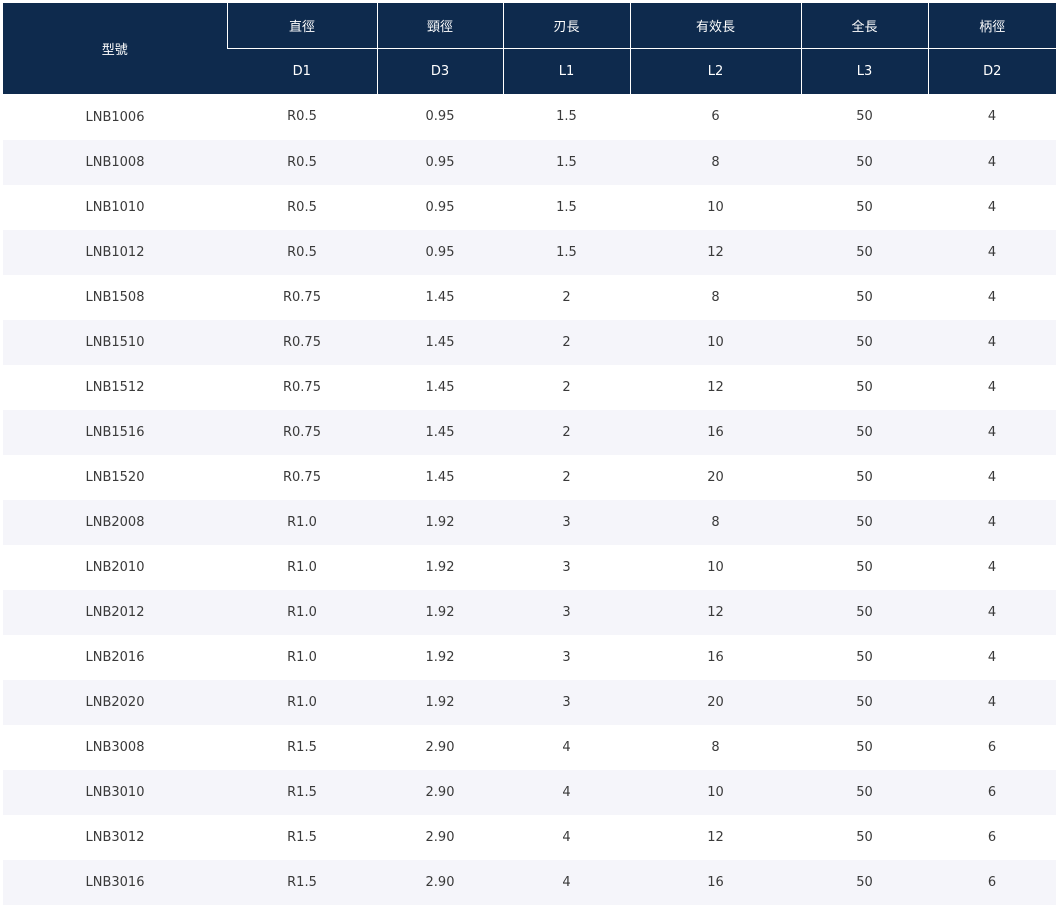  I want to click on cell-model: LNB1516, so click(115, 432).